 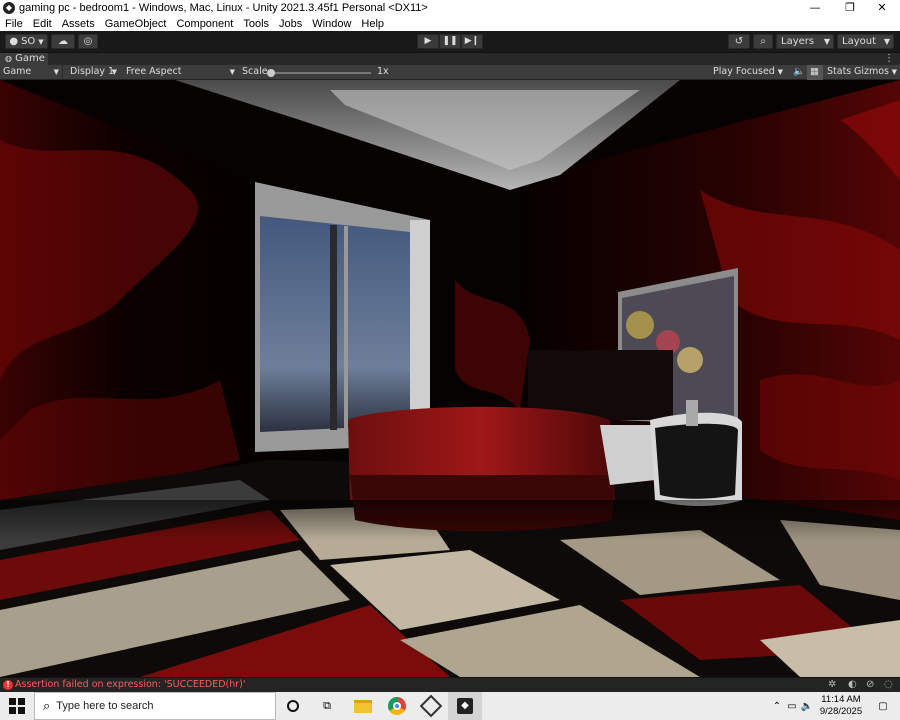 I want to click on maximize-button: ❐, so click(x=850, y=8).